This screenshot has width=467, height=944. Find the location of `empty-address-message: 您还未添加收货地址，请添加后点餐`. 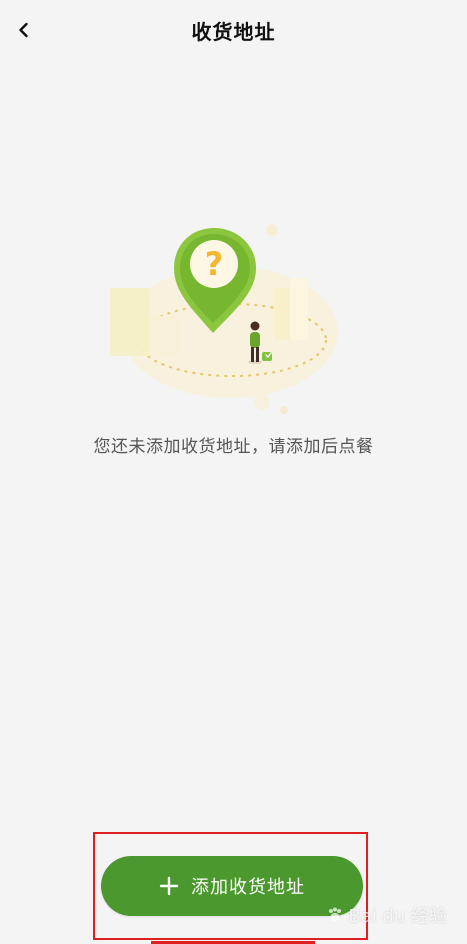

empty-address-message: 您还未添加收货地址，请添加后点餐 is located at coordinates (233, 447).